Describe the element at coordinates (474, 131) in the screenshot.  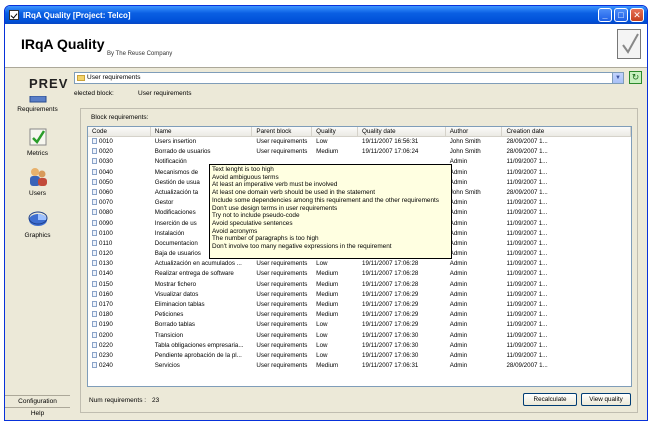
I see `column-header: Author` at that location.